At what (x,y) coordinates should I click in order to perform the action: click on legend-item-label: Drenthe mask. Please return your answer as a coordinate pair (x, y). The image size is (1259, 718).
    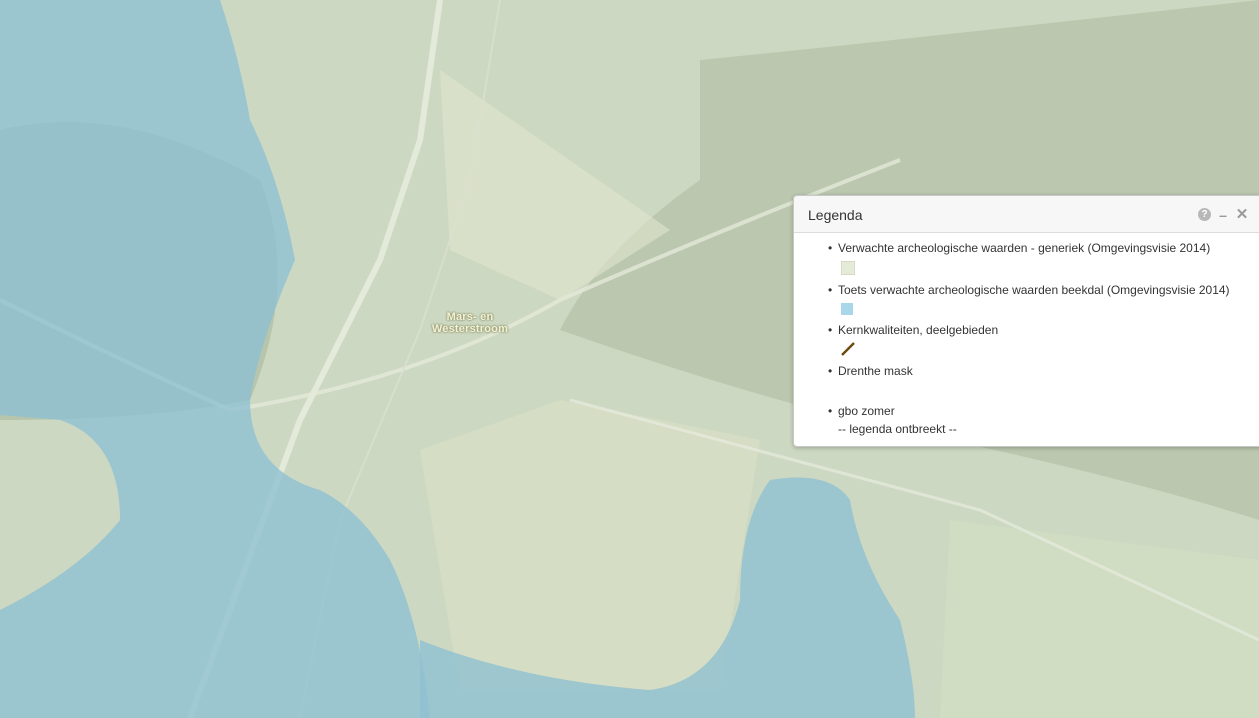
    Looking at the image, I should click on (875, 371).